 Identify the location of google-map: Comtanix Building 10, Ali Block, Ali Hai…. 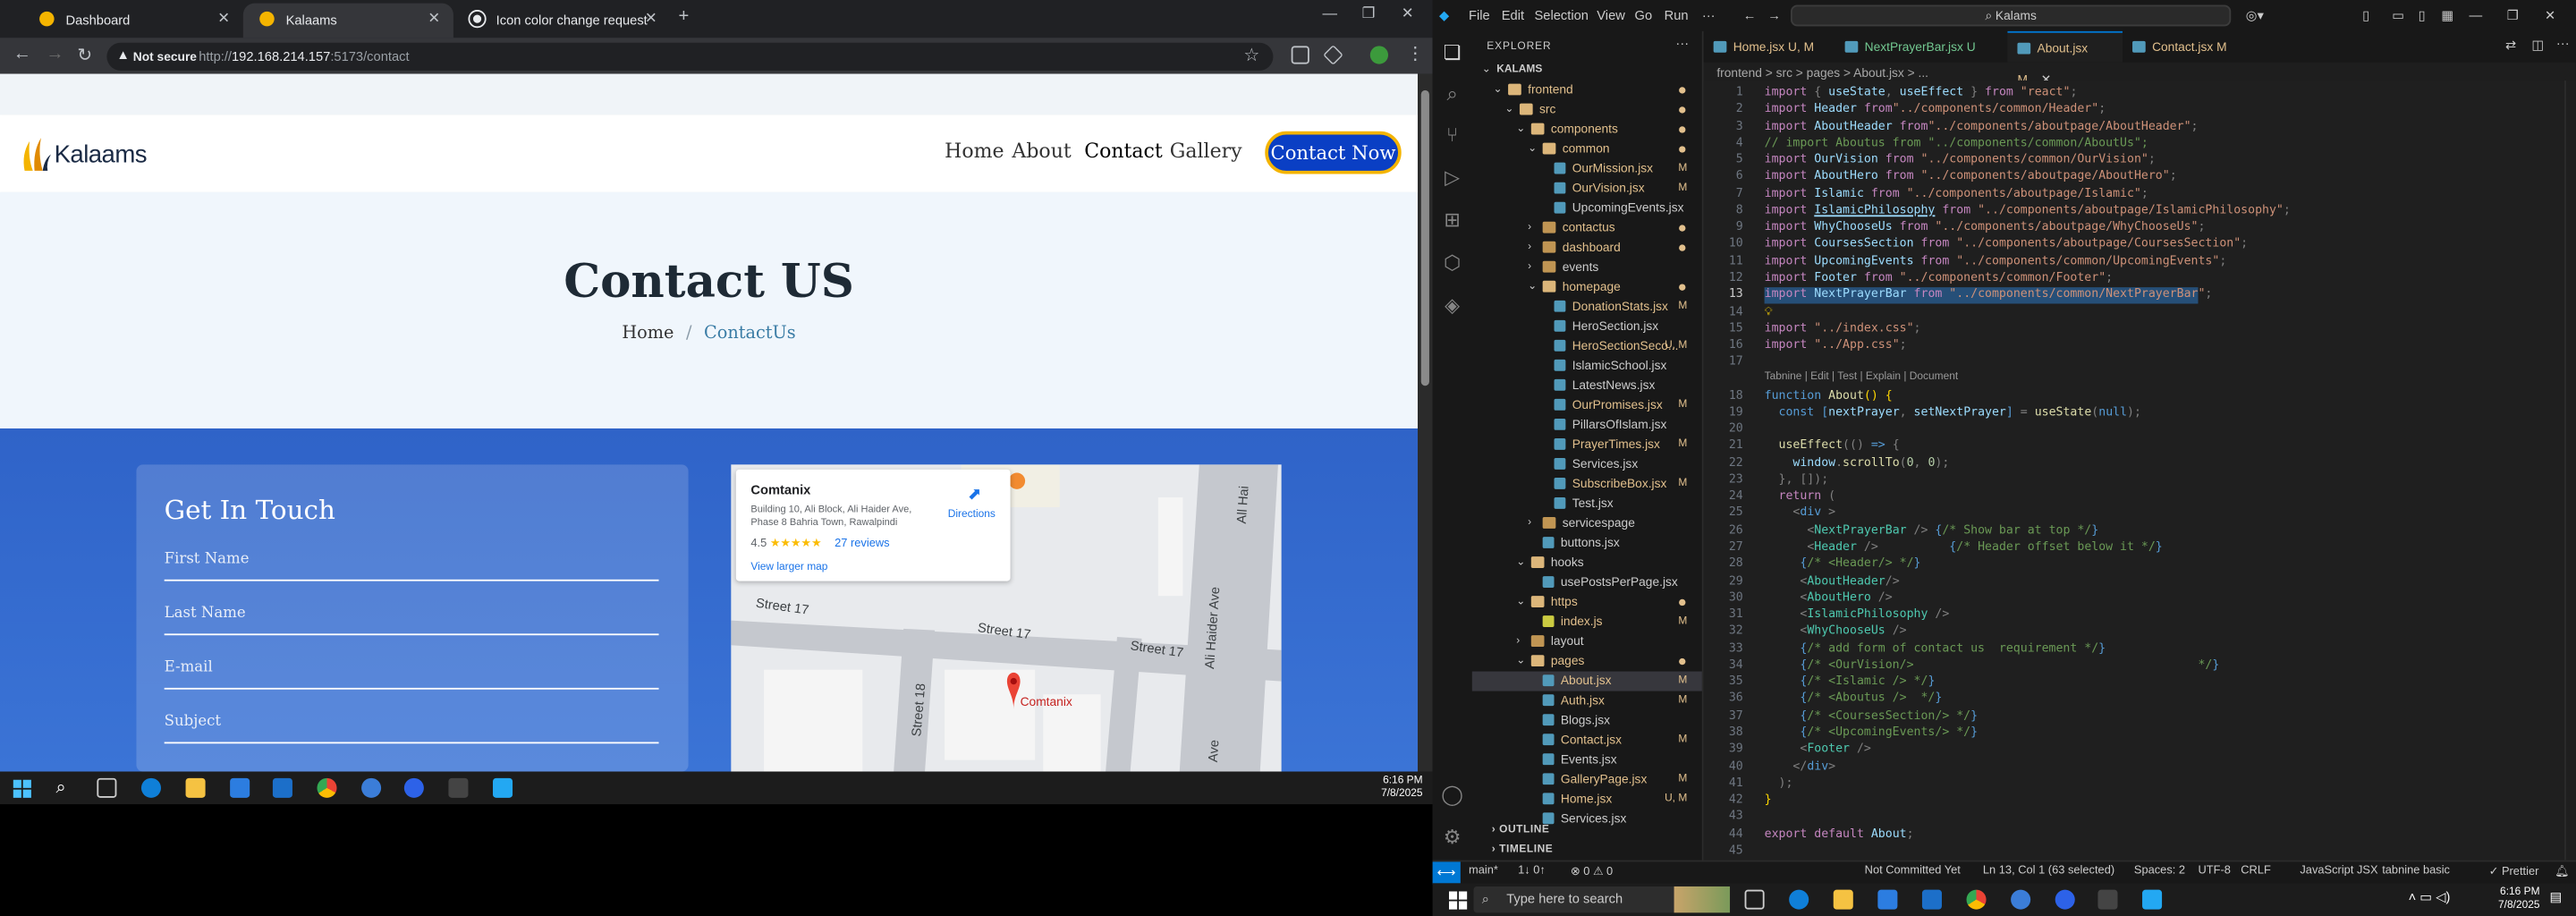
(1006, 618).